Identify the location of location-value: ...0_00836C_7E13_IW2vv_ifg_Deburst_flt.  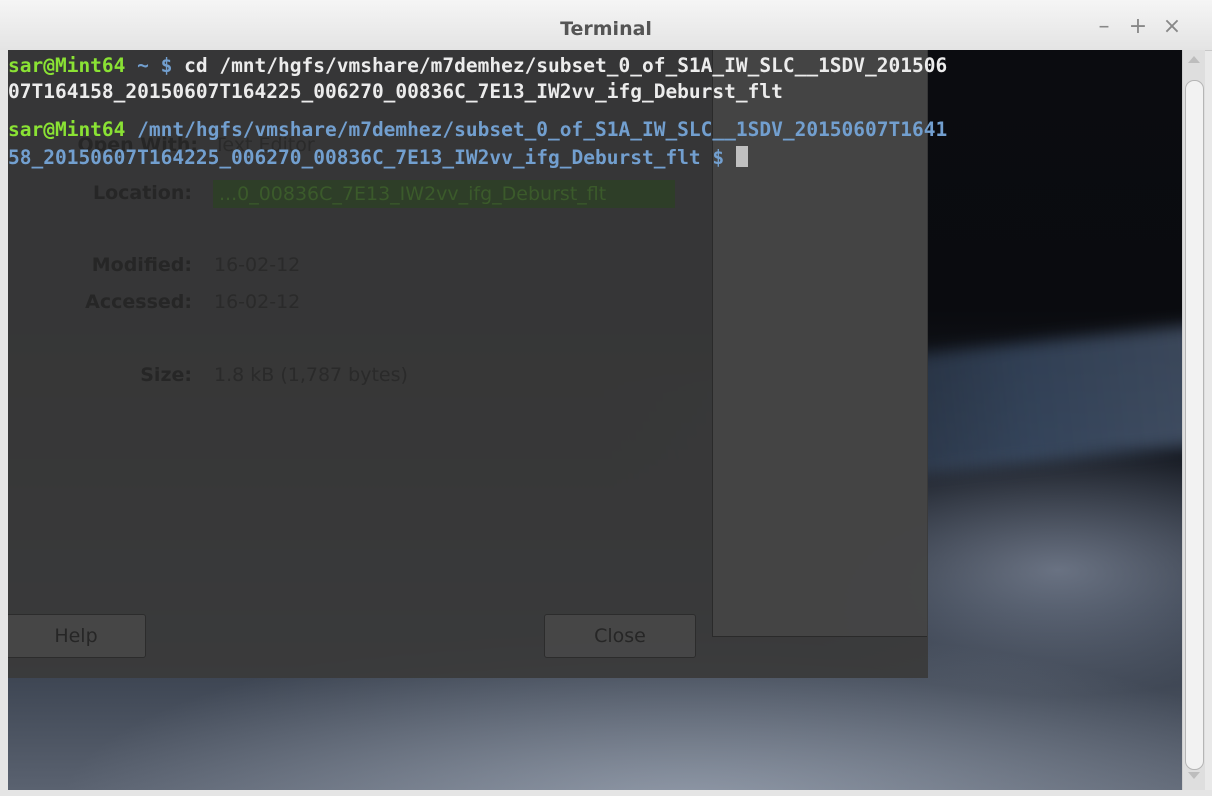
(444, 194).